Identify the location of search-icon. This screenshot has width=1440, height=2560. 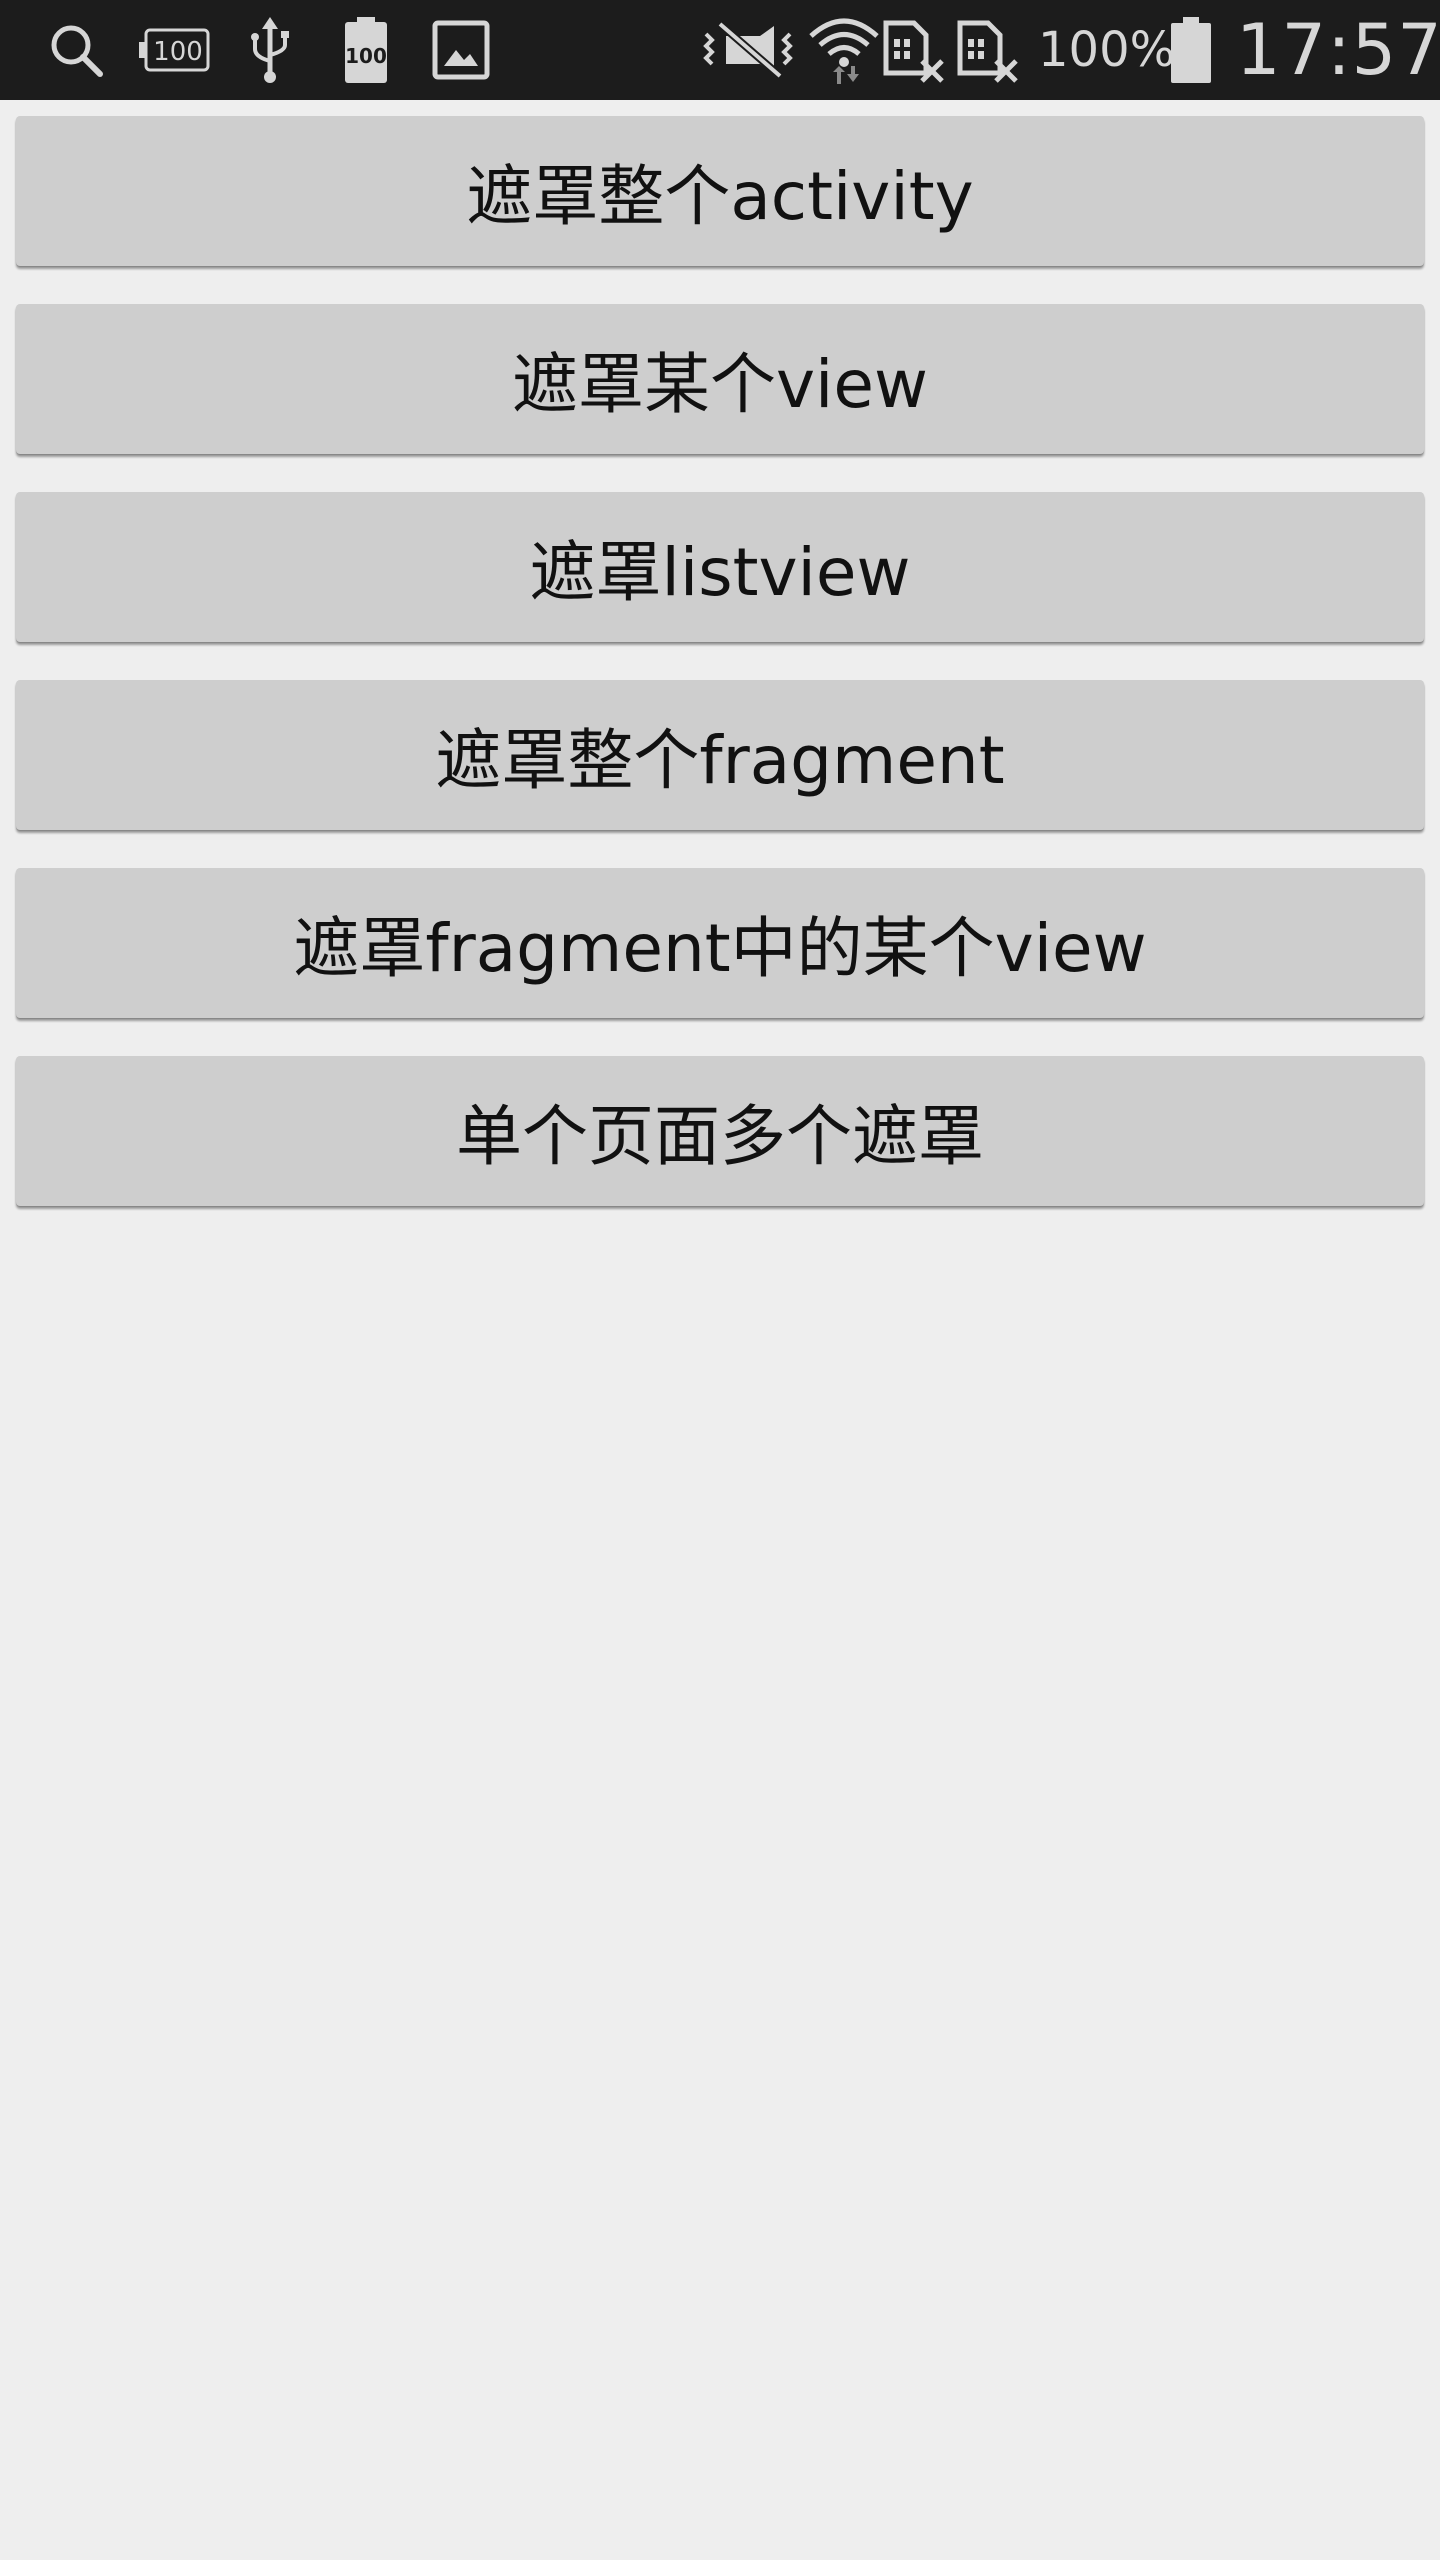
(76, 50).